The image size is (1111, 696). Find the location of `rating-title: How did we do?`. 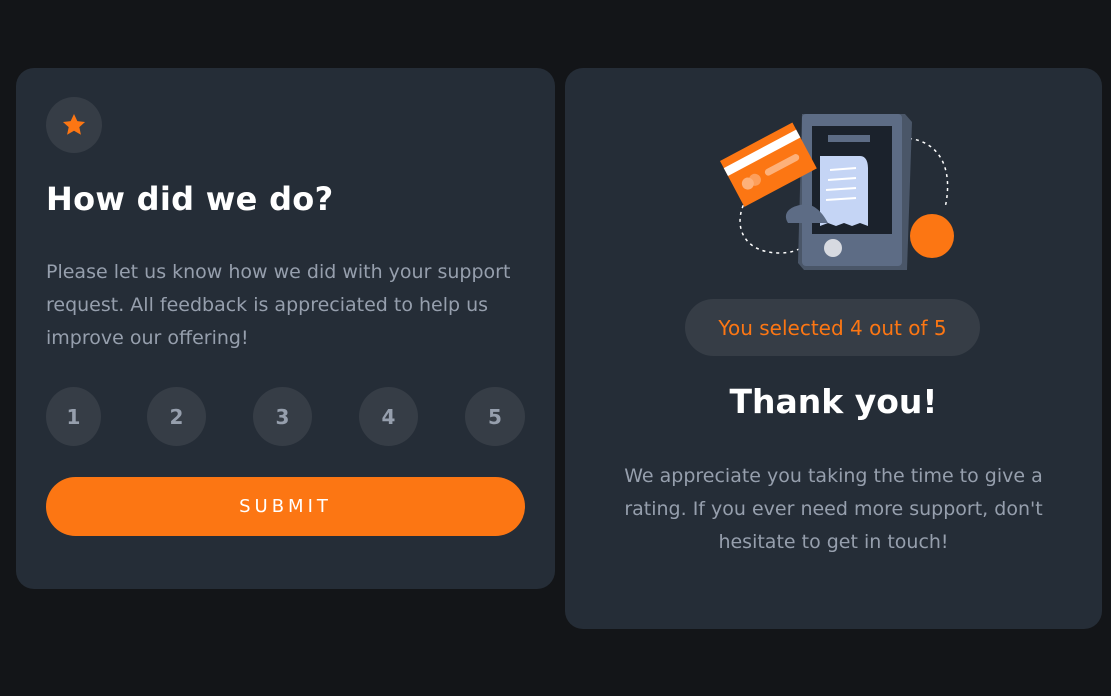

rating-title: How did we do? is located at coordinates (190, 199).